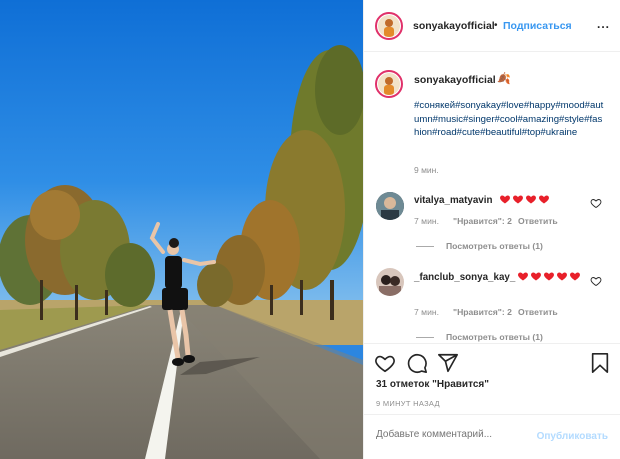 Image resolution: width=620 pixels, height=459 pixels. What do you see at coordinates (600, 363) in the screenshot?
I see `bookmark-icon` at bounding box center [600, 363].